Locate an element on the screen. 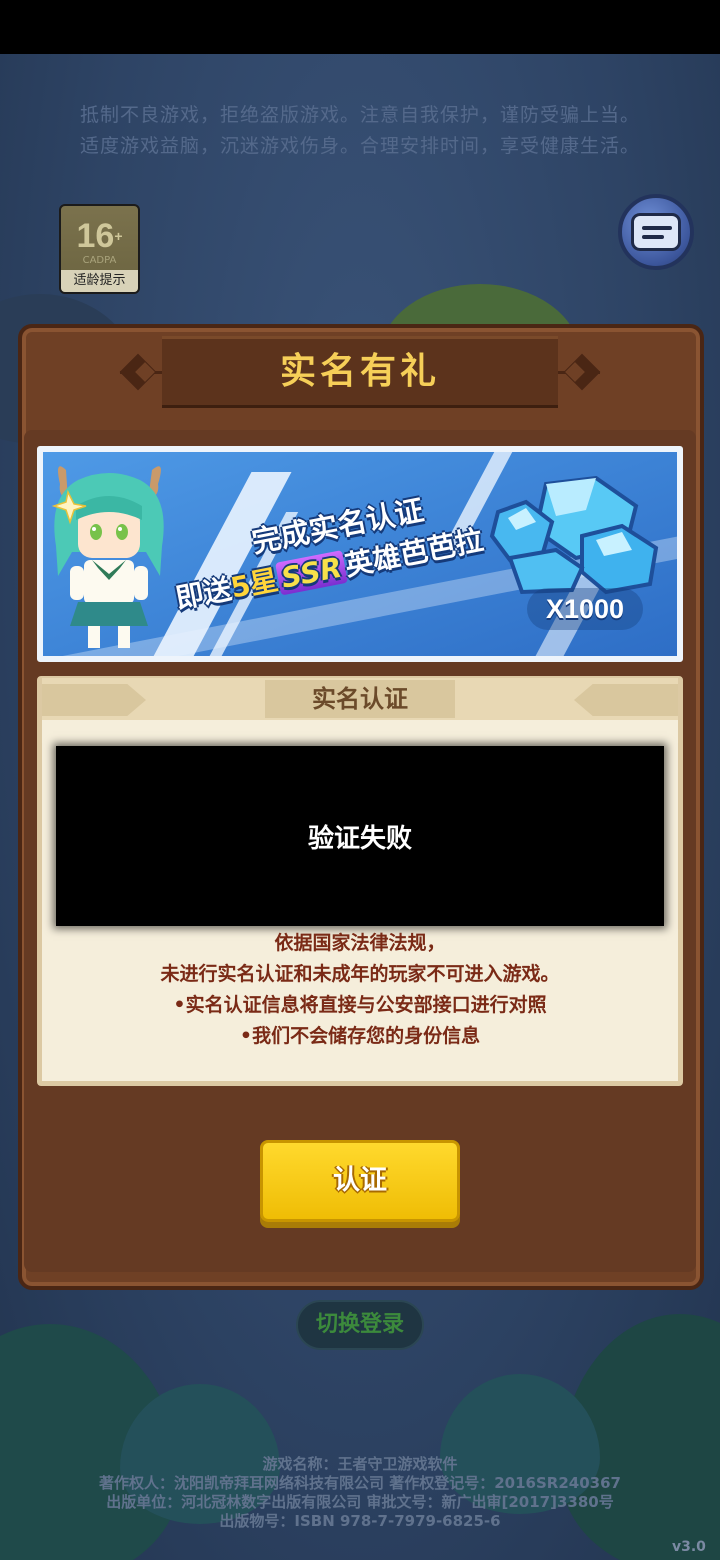 The height and width of the screenshot is (1560, 720). header-arrow-right-ornament is located at coordinates (626, 700).